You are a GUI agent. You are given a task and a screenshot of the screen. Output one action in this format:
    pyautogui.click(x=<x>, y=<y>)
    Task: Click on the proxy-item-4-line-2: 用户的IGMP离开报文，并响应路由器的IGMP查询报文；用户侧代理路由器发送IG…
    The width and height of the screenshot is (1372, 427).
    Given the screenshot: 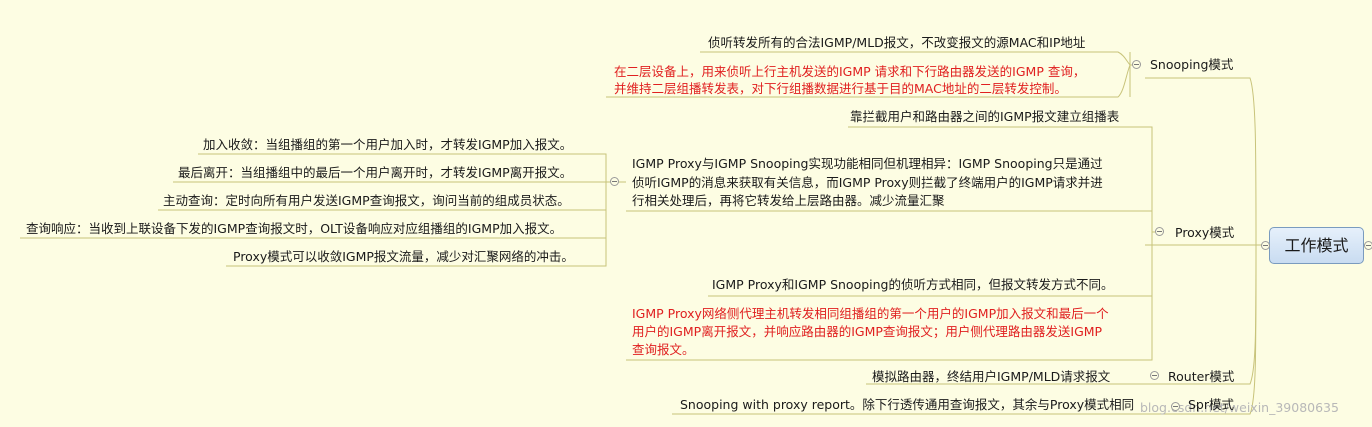 What is the action you would take?
    pyautogui.click(x=867, y=331)
    